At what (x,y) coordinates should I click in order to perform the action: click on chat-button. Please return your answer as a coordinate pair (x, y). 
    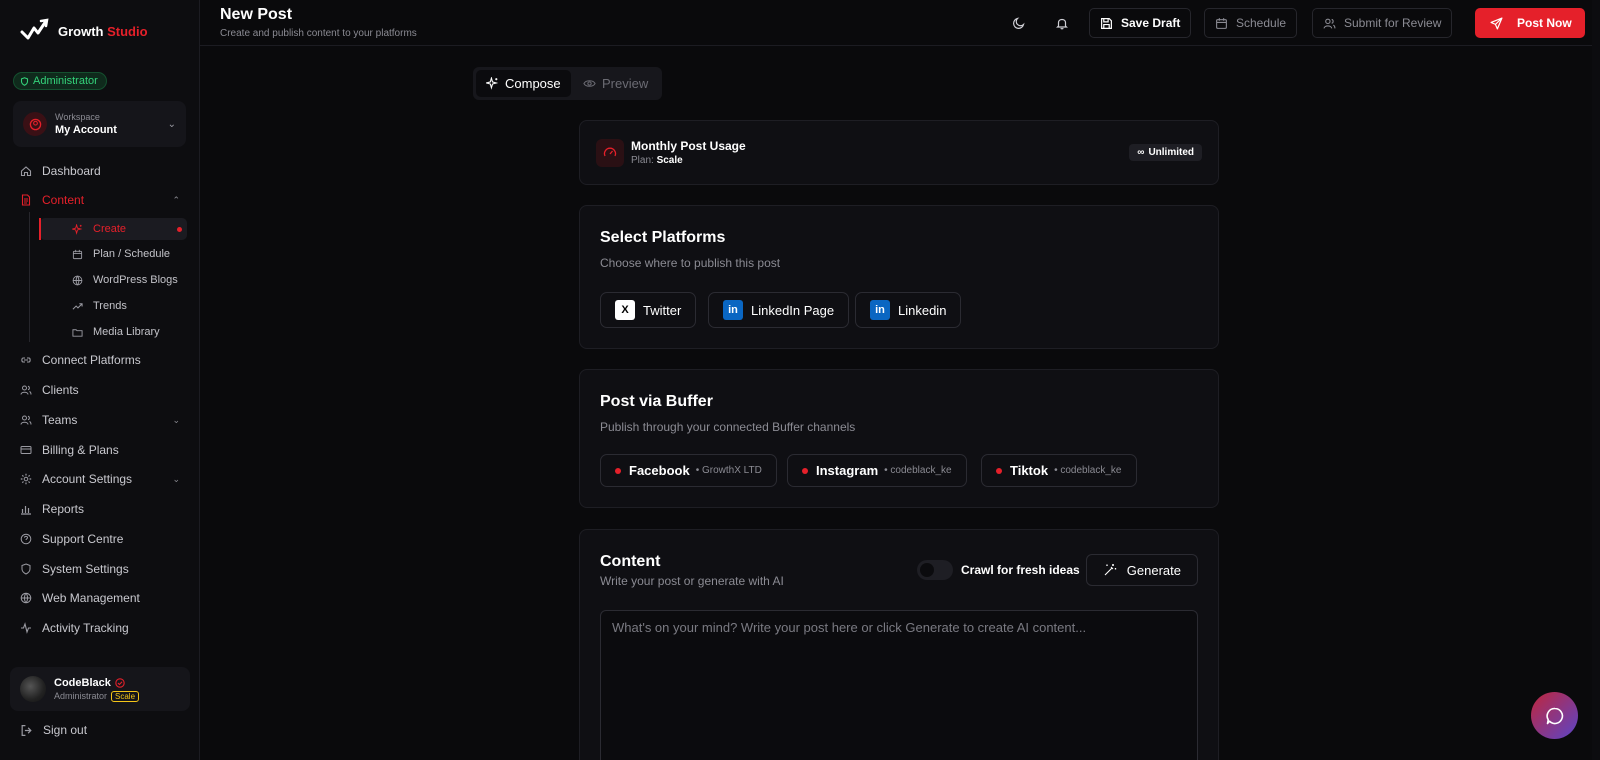
    Looking at the image, I should click on (1554, 715).